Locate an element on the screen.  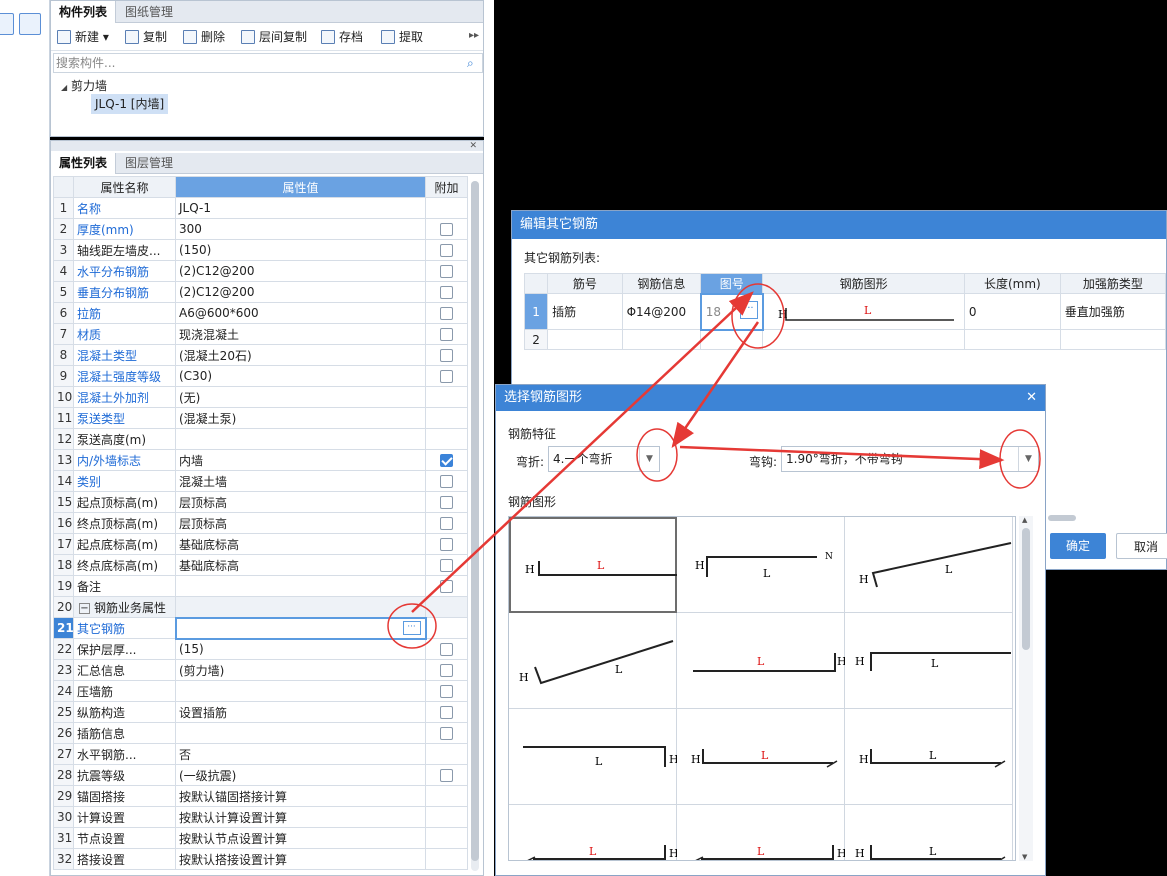
property-row: 26 插筋信息 is located at coordinates (260, 733).